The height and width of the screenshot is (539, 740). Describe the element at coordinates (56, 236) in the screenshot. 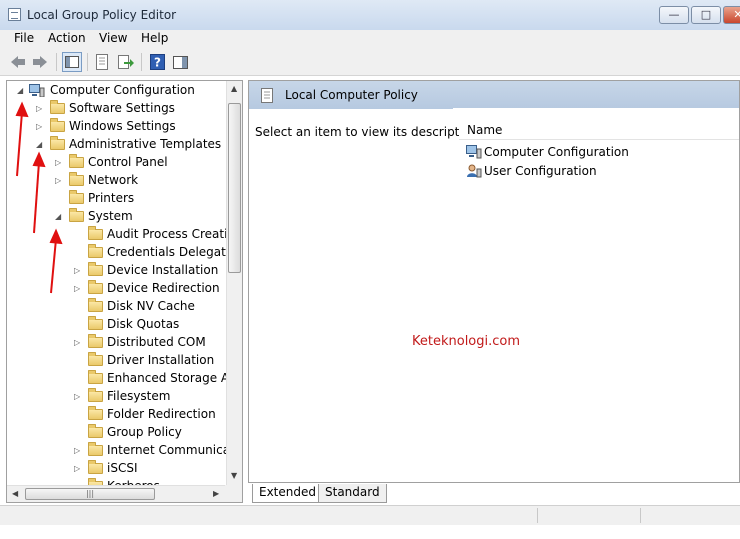

I see `annotation-arrowhead-system` at that location.